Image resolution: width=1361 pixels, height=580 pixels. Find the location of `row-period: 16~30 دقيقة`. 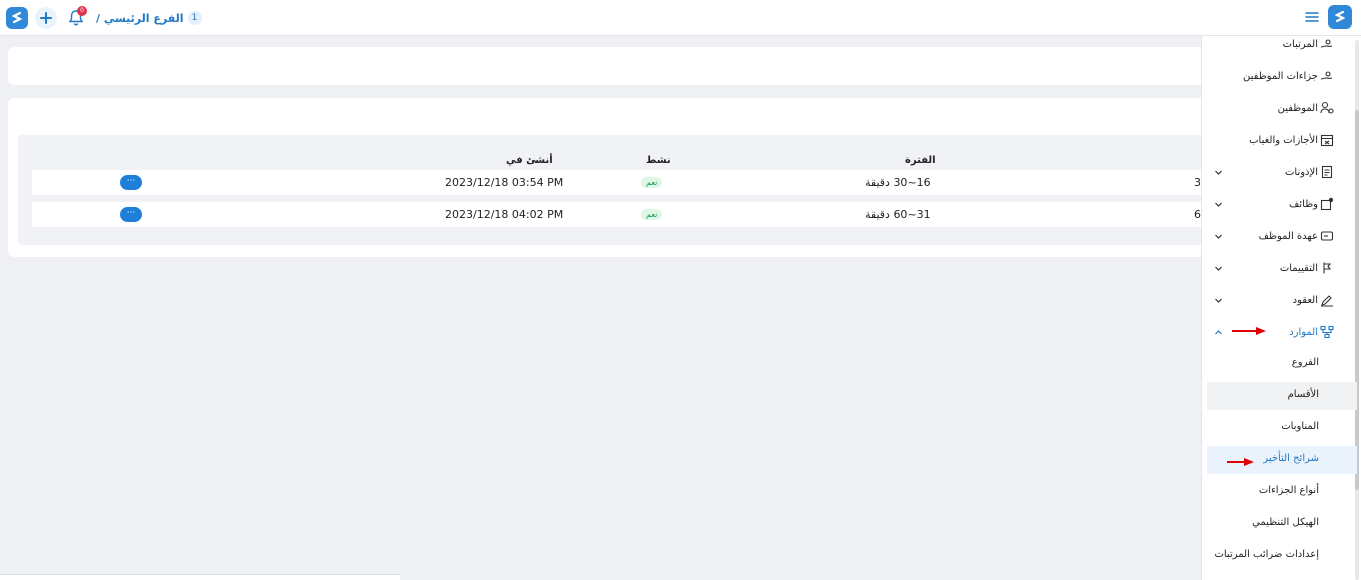

row-period: 16~30 دقيقة is located at coordinates (898, 182).